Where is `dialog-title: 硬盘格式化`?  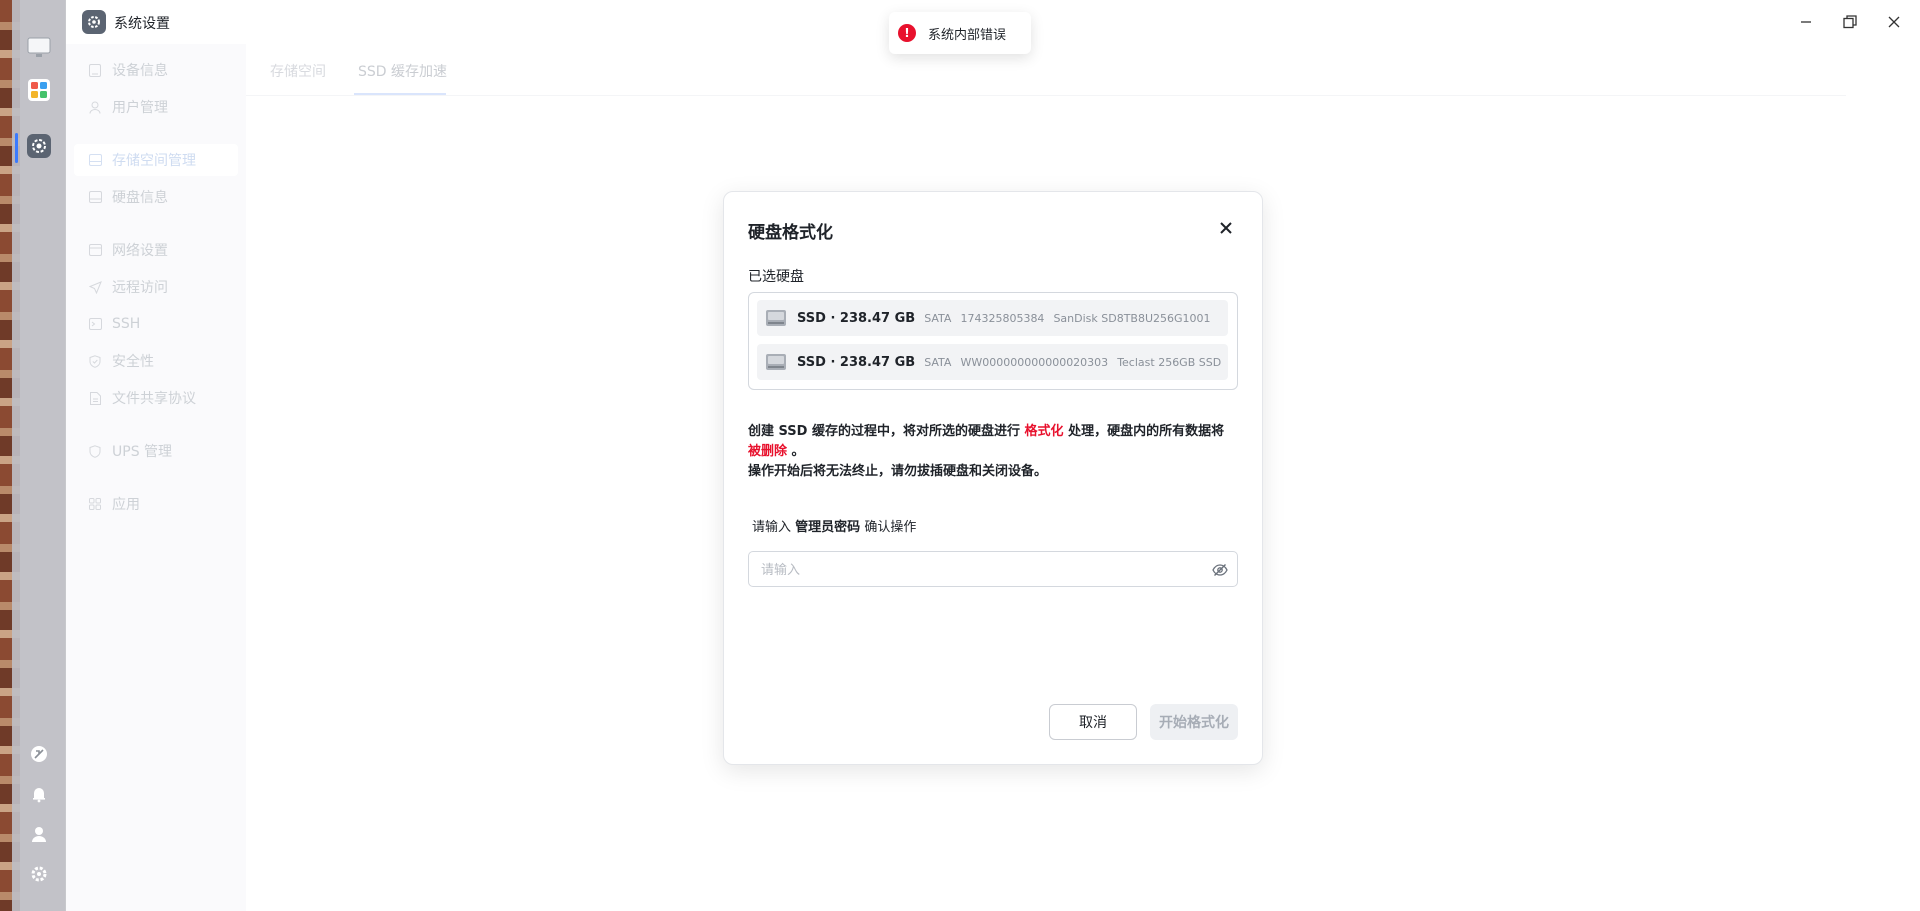 dialog-title: 硬盘格式化 is located at coordinates (790, 233).